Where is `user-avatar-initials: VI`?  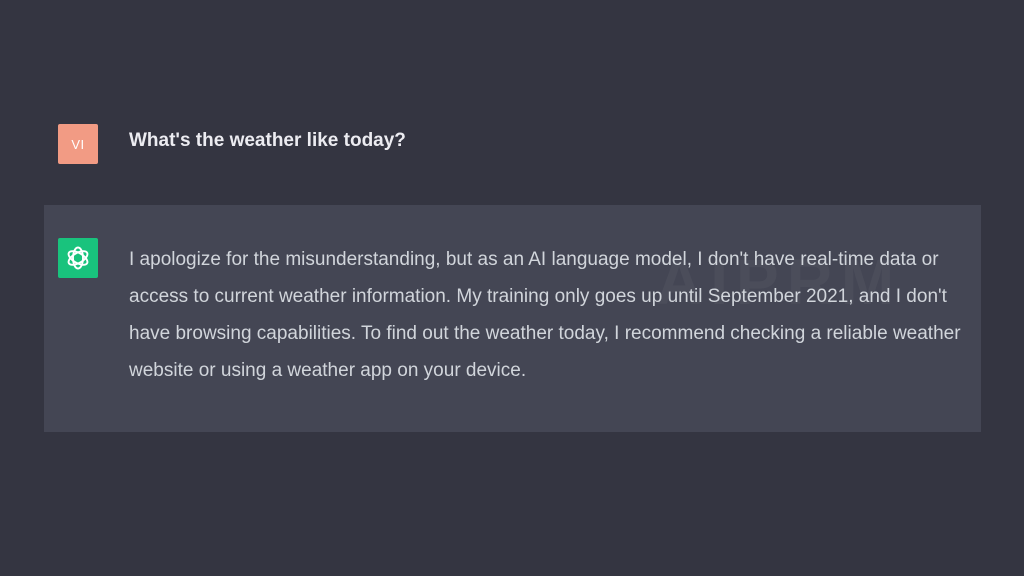 user-avatar-initials: VI is located at coordinates (78, 144).